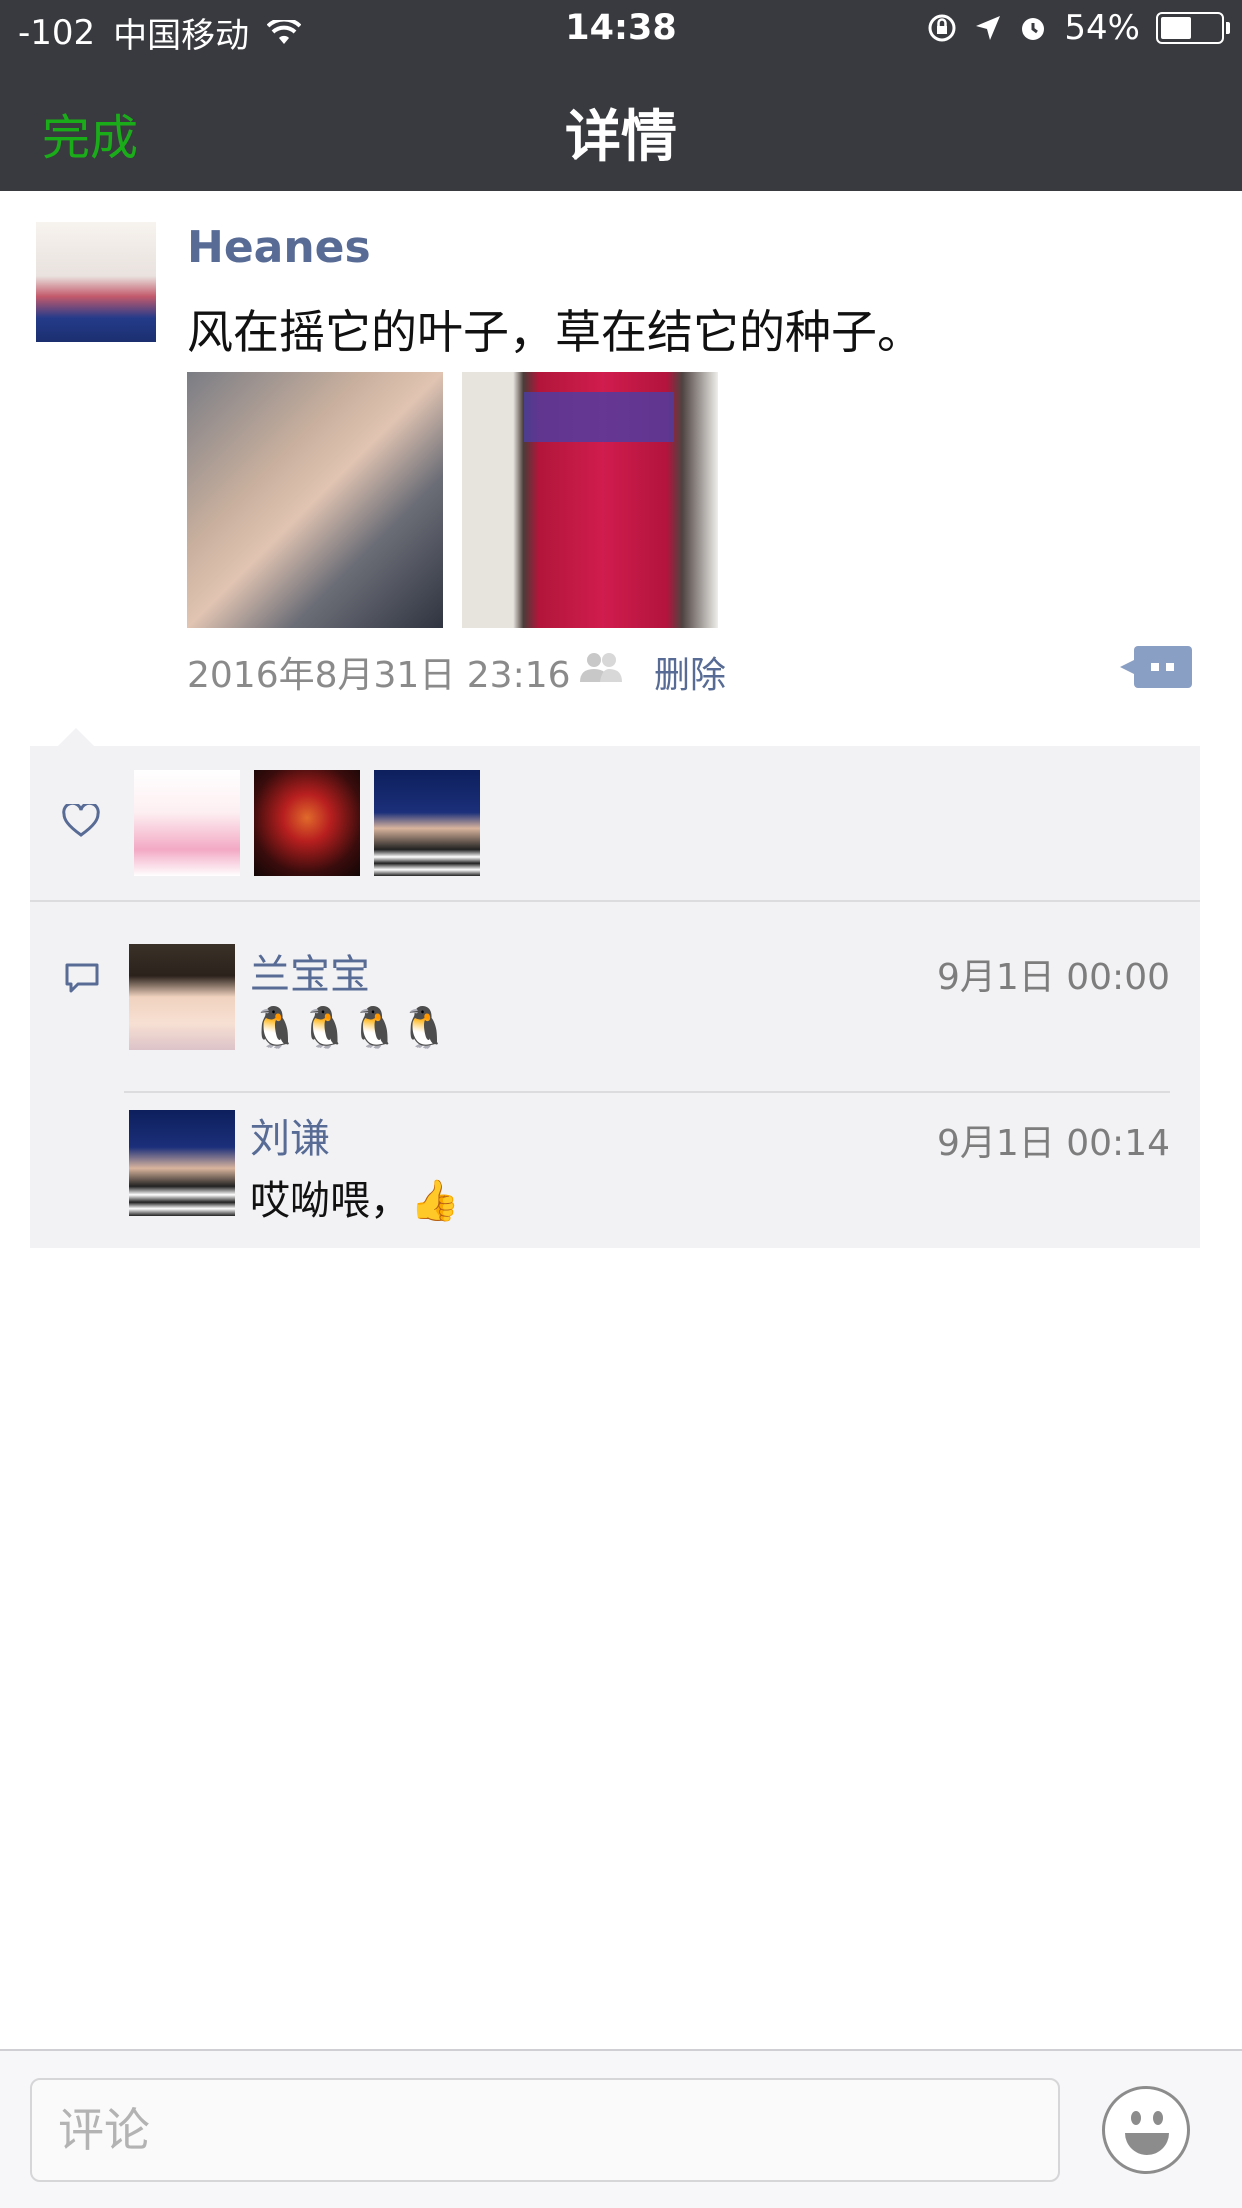  Describe the element at coordinates (1176, 28) in the screenshot. I see `battery-level` at that location.